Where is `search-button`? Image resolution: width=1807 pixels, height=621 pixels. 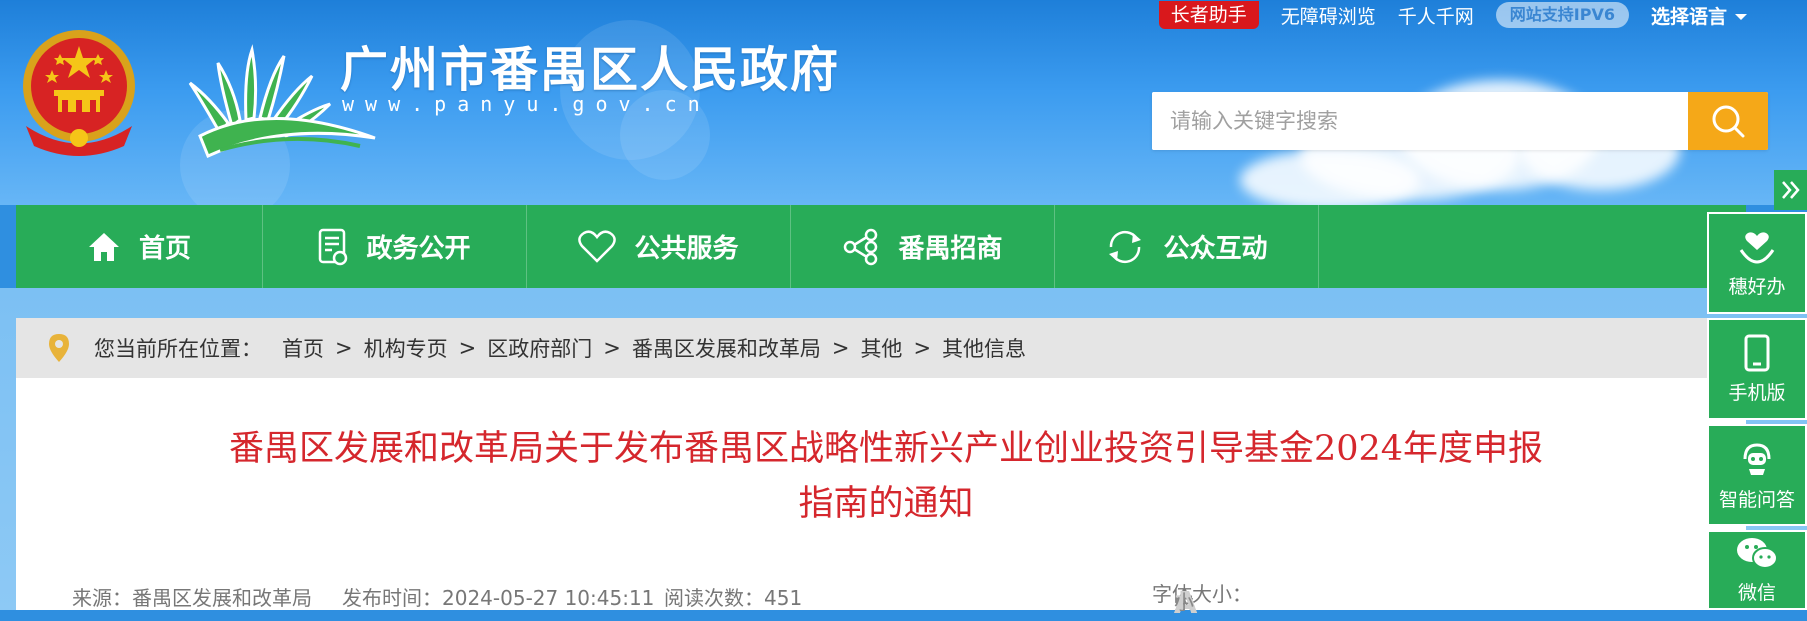 search-button is located at coordinates (1728, 121).